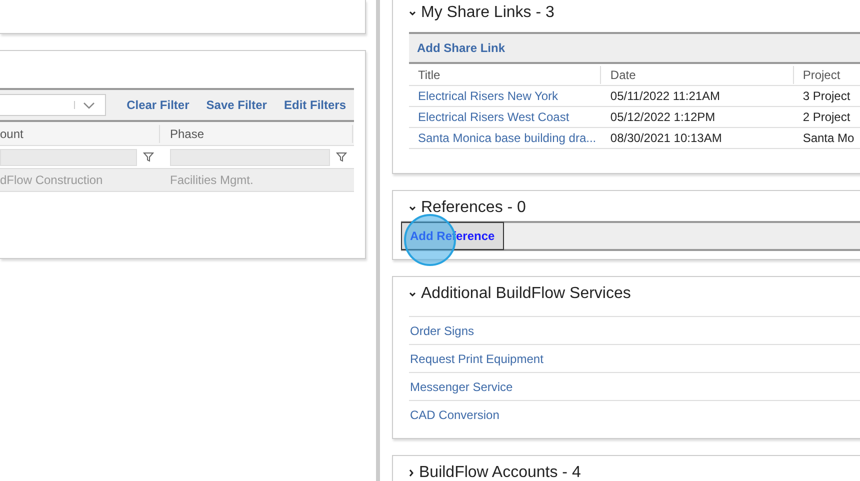 This screenshot has width=860, height=481. What do you see at coordinates (500, 471) in the screenshot?
I see `section-title: BuildFlow Accounts - 4` at bounding box center [500, 471].